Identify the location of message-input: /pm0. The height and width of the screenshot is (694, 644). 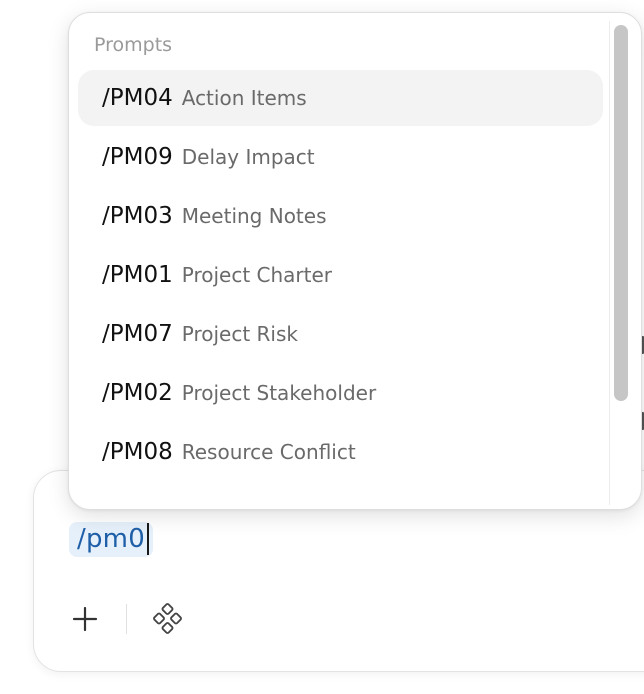
(111, 539).